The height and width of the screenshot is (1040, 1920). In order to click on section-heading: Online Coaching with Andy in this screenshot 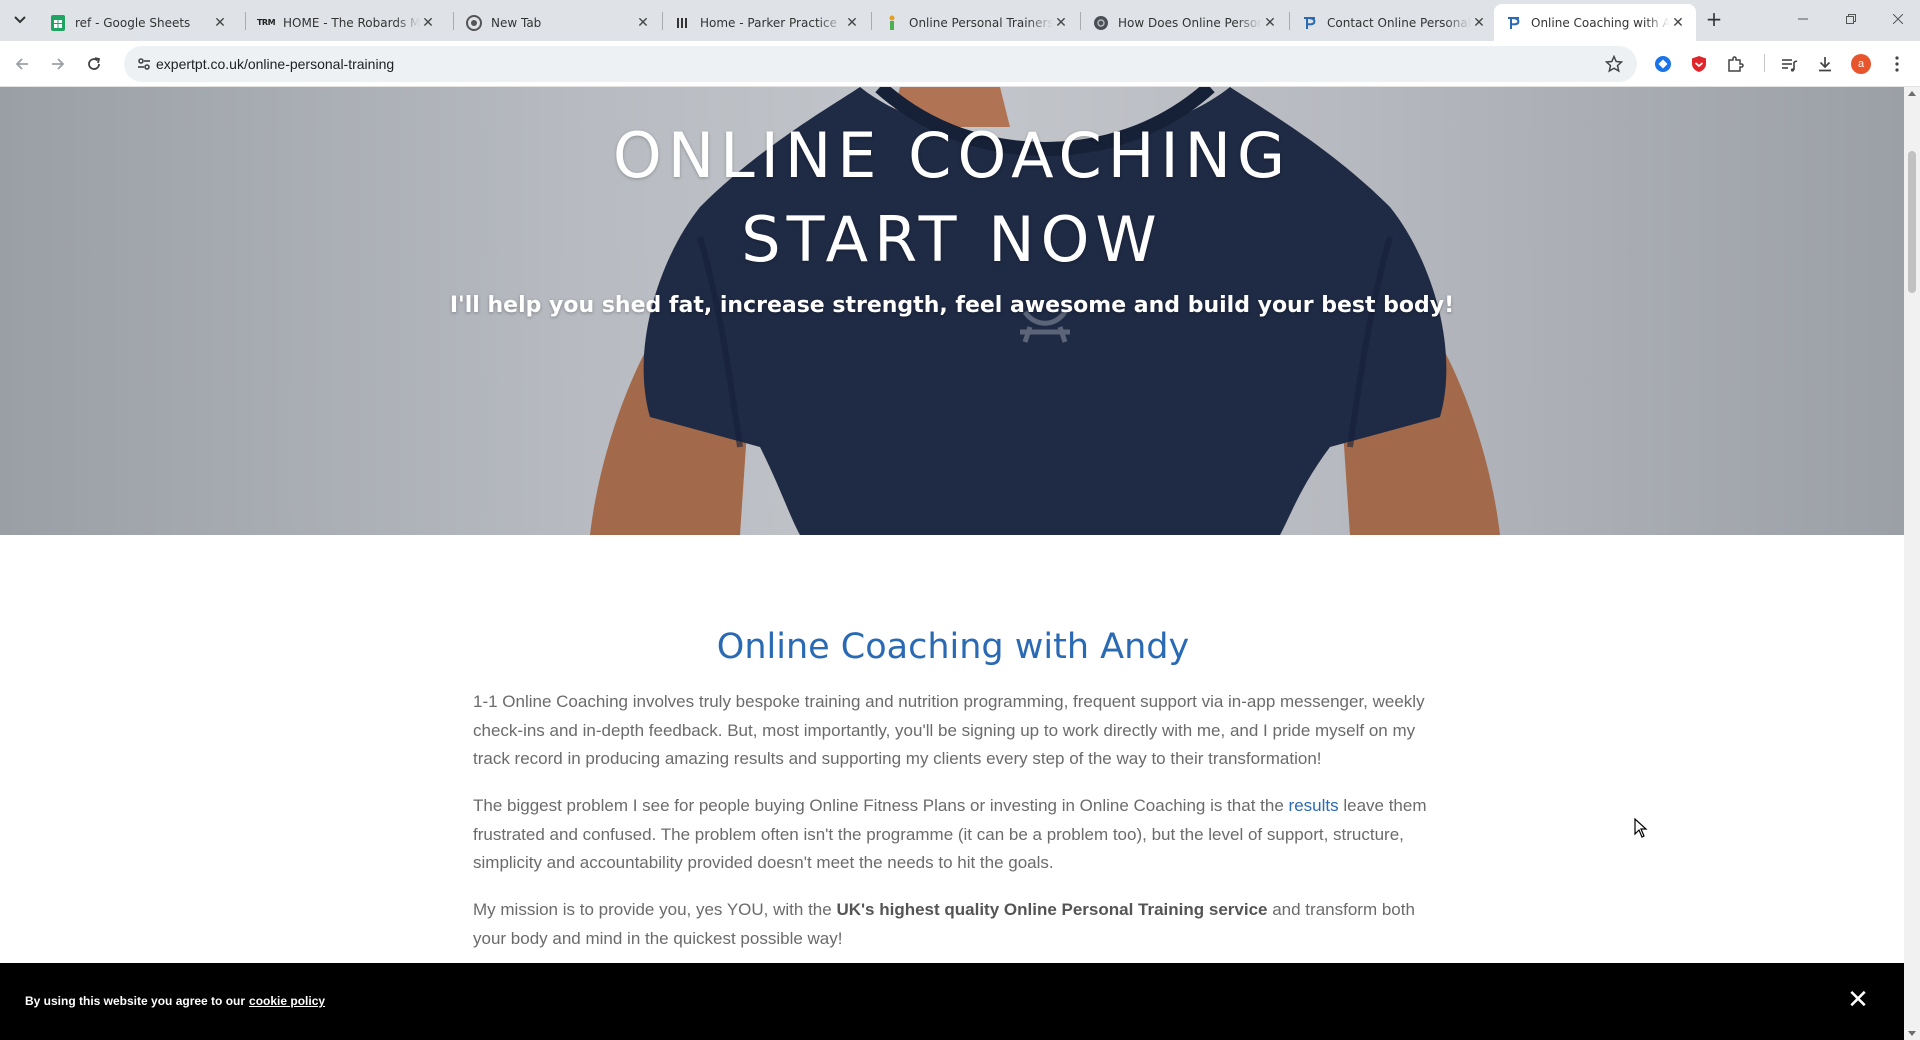, I will do `click(953, 647)`.